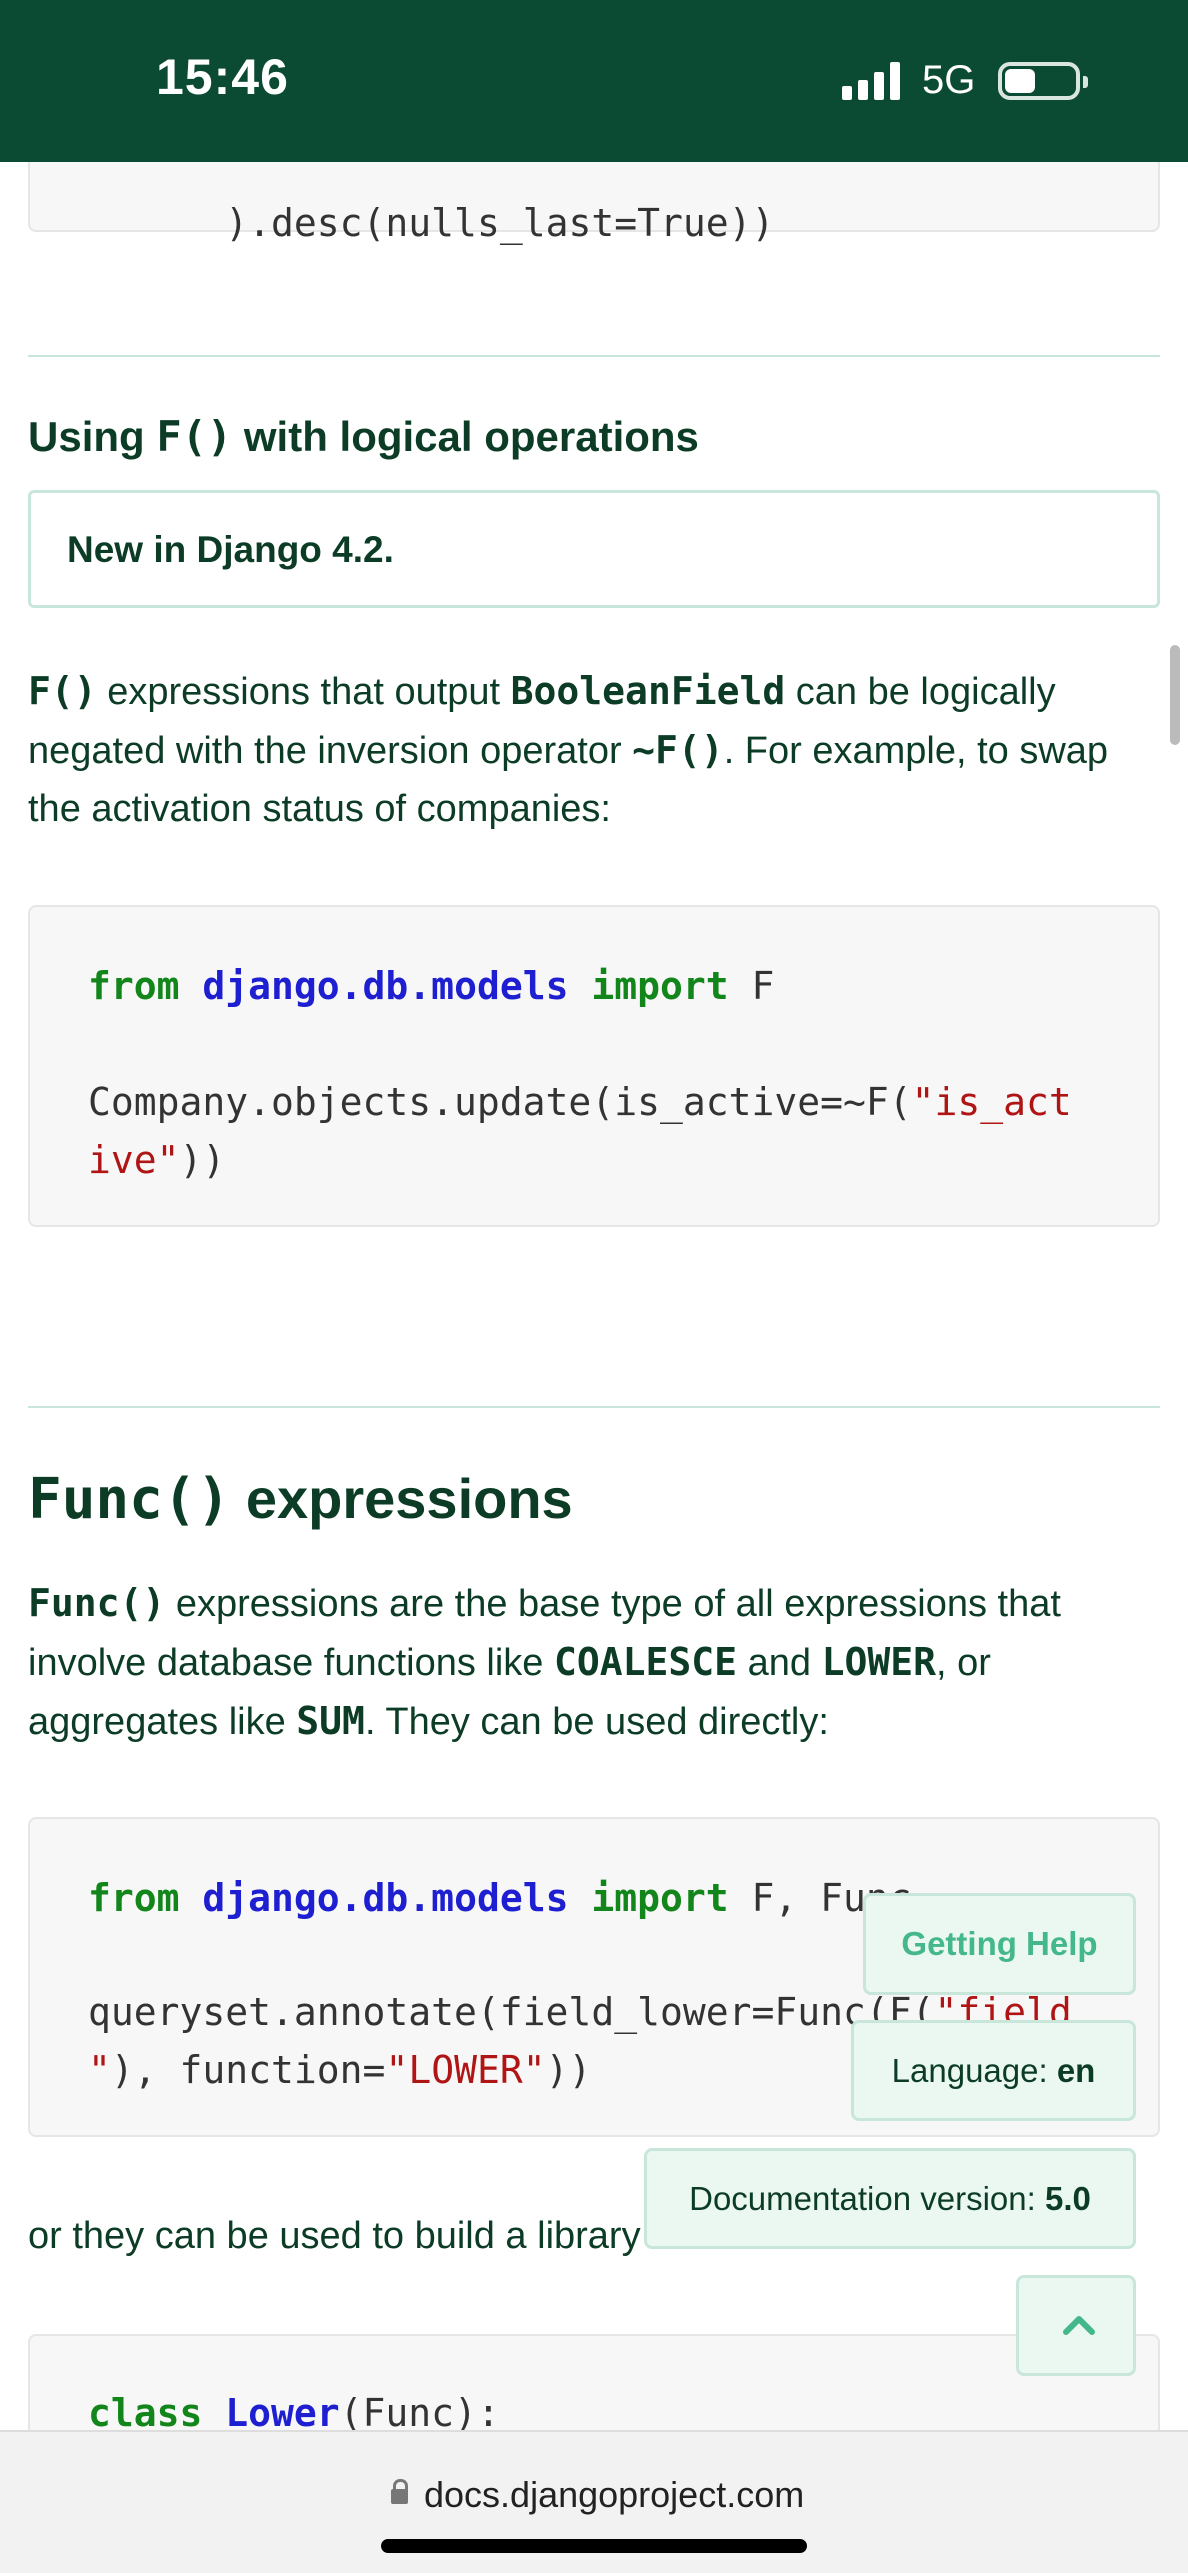  What do you see at coordinates (594, 2546) in the screenshot?
I see `home-indicator` at bounding box center [594, 2546].